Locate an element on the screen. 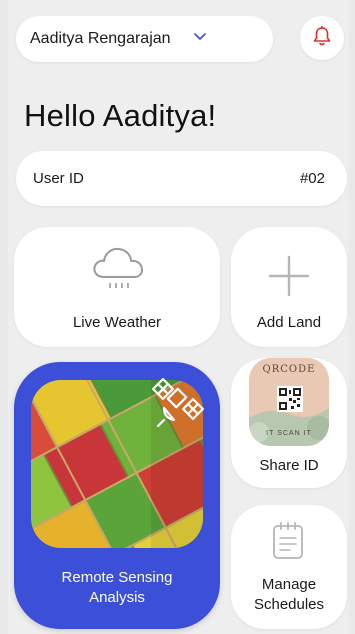 The image size is (355, 634). greeting-title: Hello Aaditya! is located at coordinates (120, 115).